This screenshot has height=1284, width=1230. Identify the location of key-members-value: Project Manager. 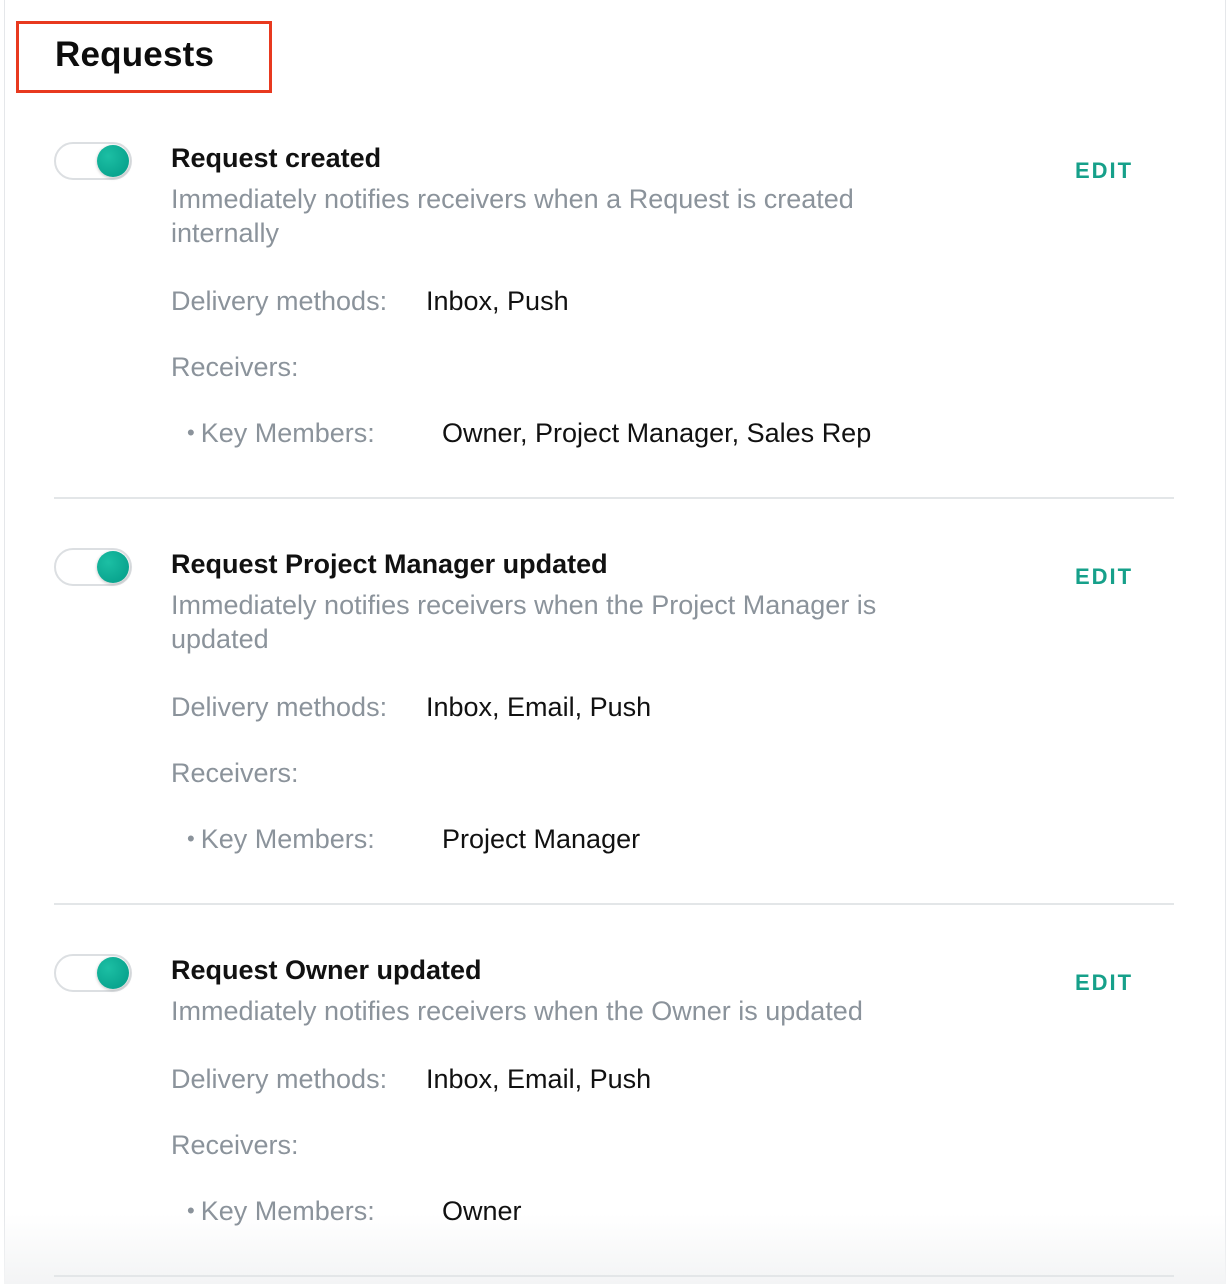
(541, 839).